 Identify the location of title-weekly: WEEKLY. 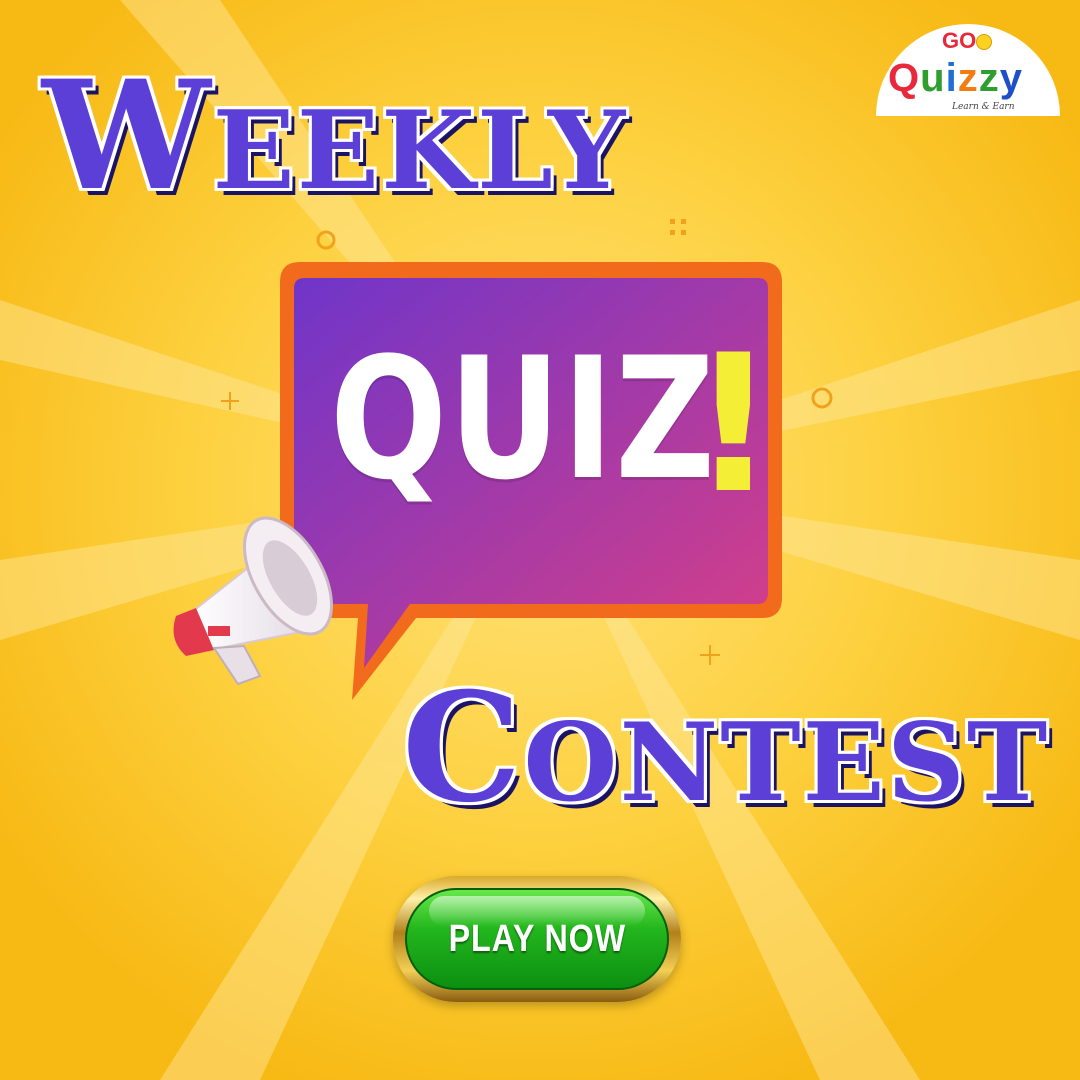
(334, 136).